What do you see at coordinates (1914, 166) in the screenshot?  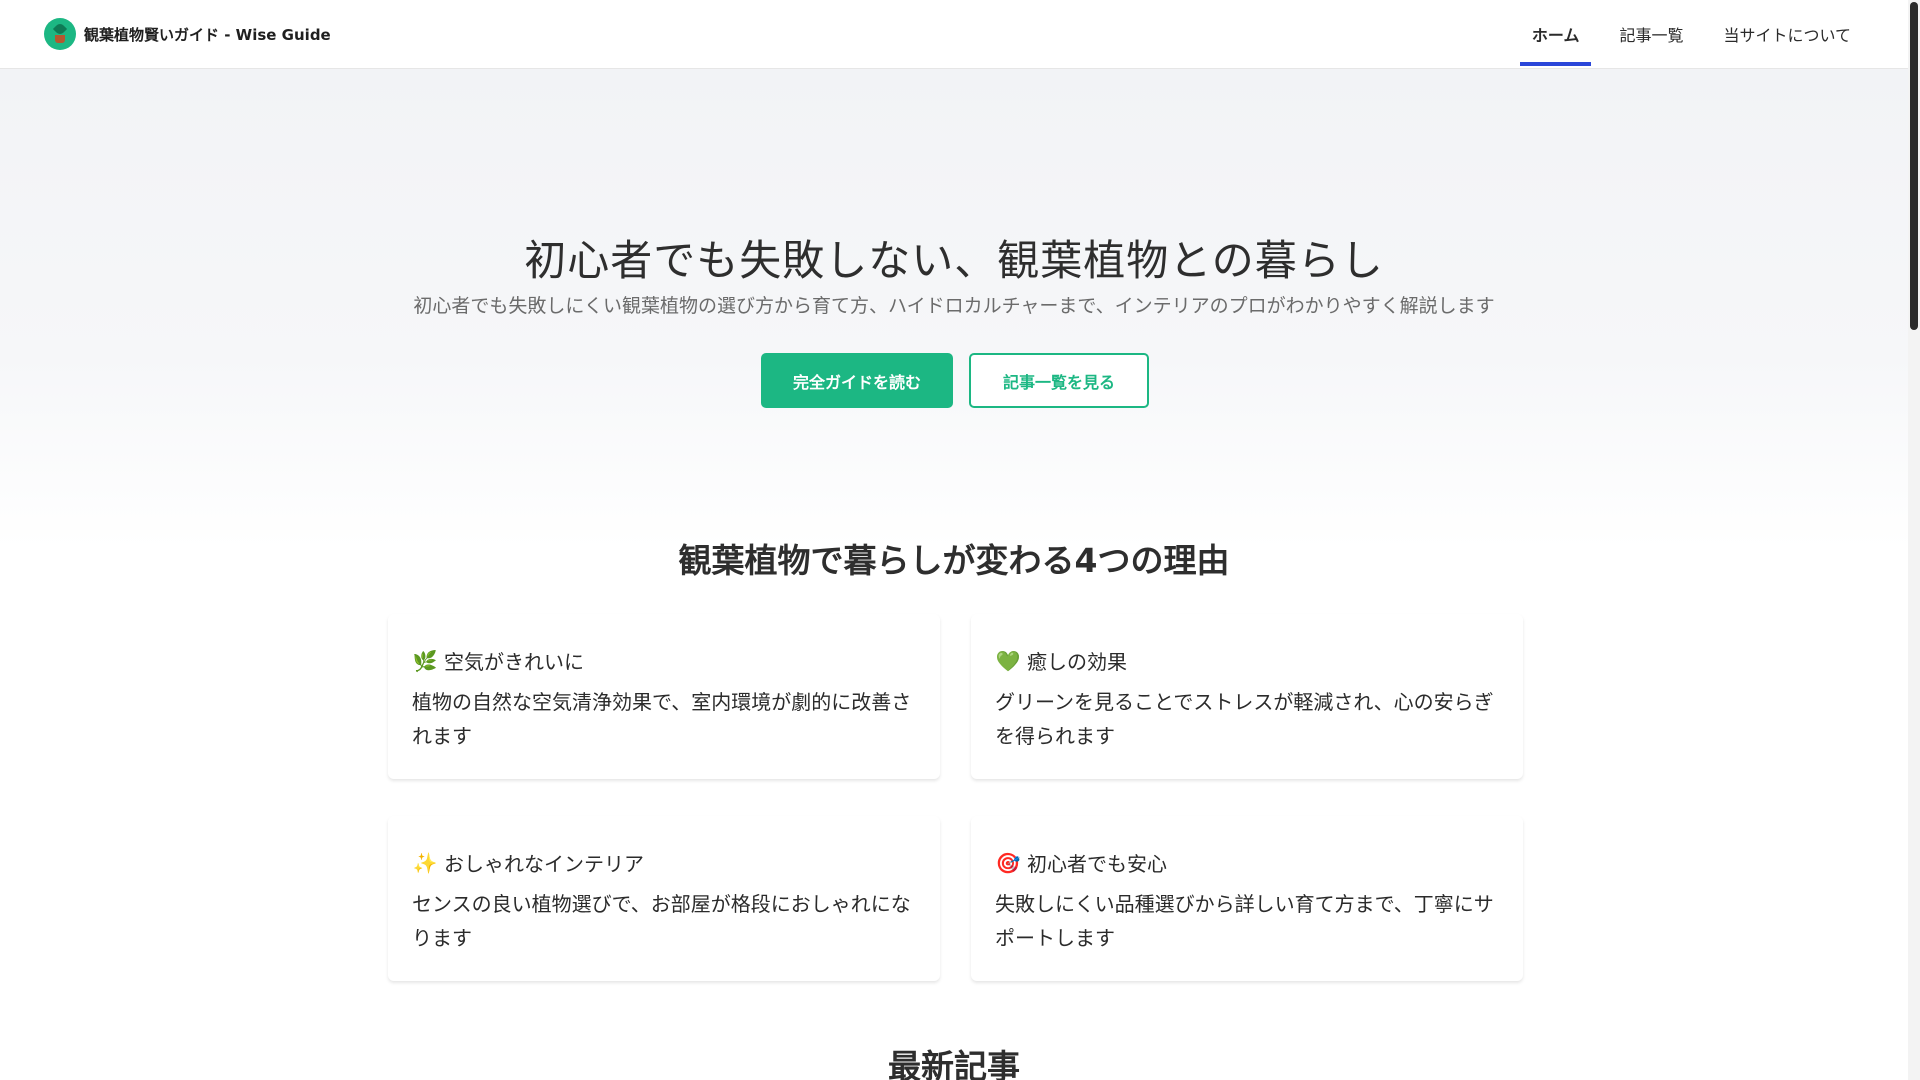 I see `scrollbar-thumb` at bounding box center [1914, 166].